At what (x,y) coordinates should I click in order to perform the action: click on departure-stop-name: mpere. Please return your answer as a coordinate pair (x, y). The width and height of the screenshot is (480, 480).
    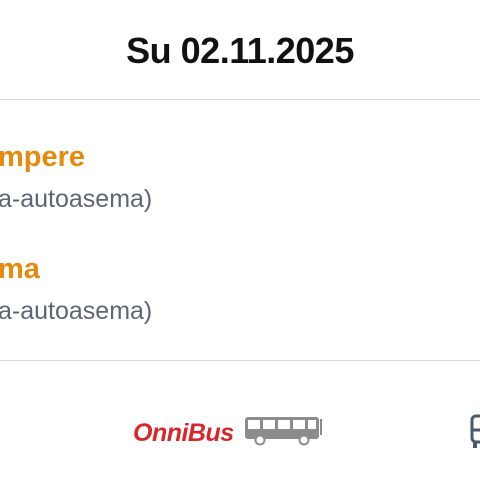
    Looking at the image, I should click on (43, 157).